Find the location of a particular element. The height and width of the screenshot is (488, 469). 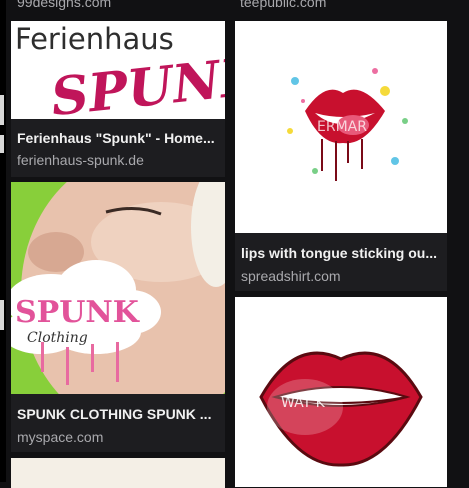

cloud-text-spunk: SPUNK is located at coordinates (77, 312).